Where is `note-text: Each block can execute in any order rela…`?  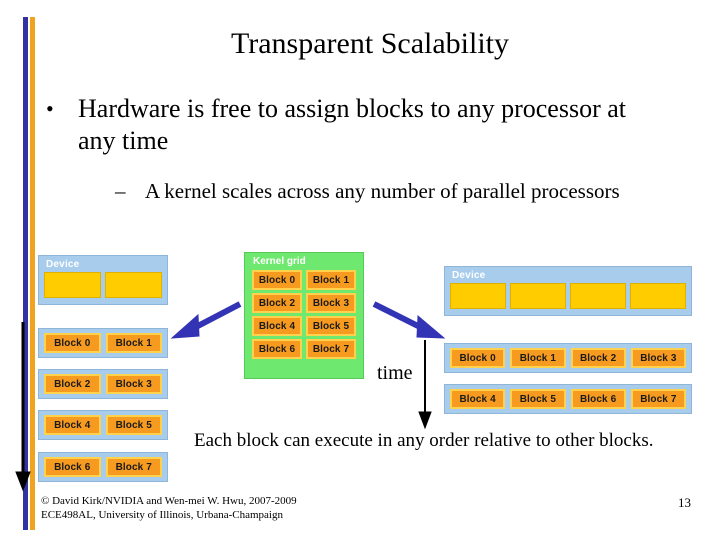
note-text: Each block can execute in any order rela… is located at coordinates (424, 440).